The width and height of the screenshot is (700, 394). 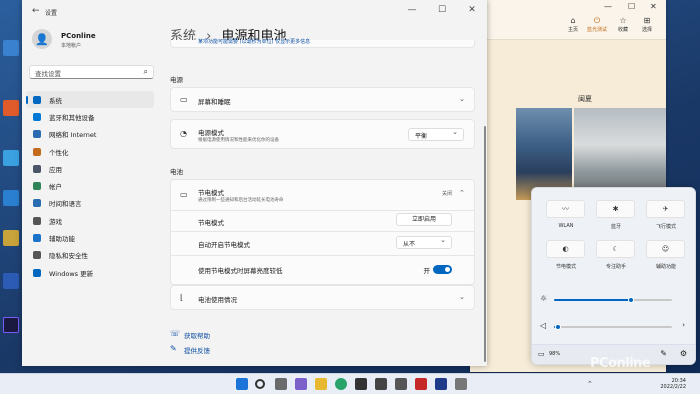 What do you see at coordinates (321, 384) in the screenshot?
I see `file-explorer-icon` at bounding box center [321, 384].